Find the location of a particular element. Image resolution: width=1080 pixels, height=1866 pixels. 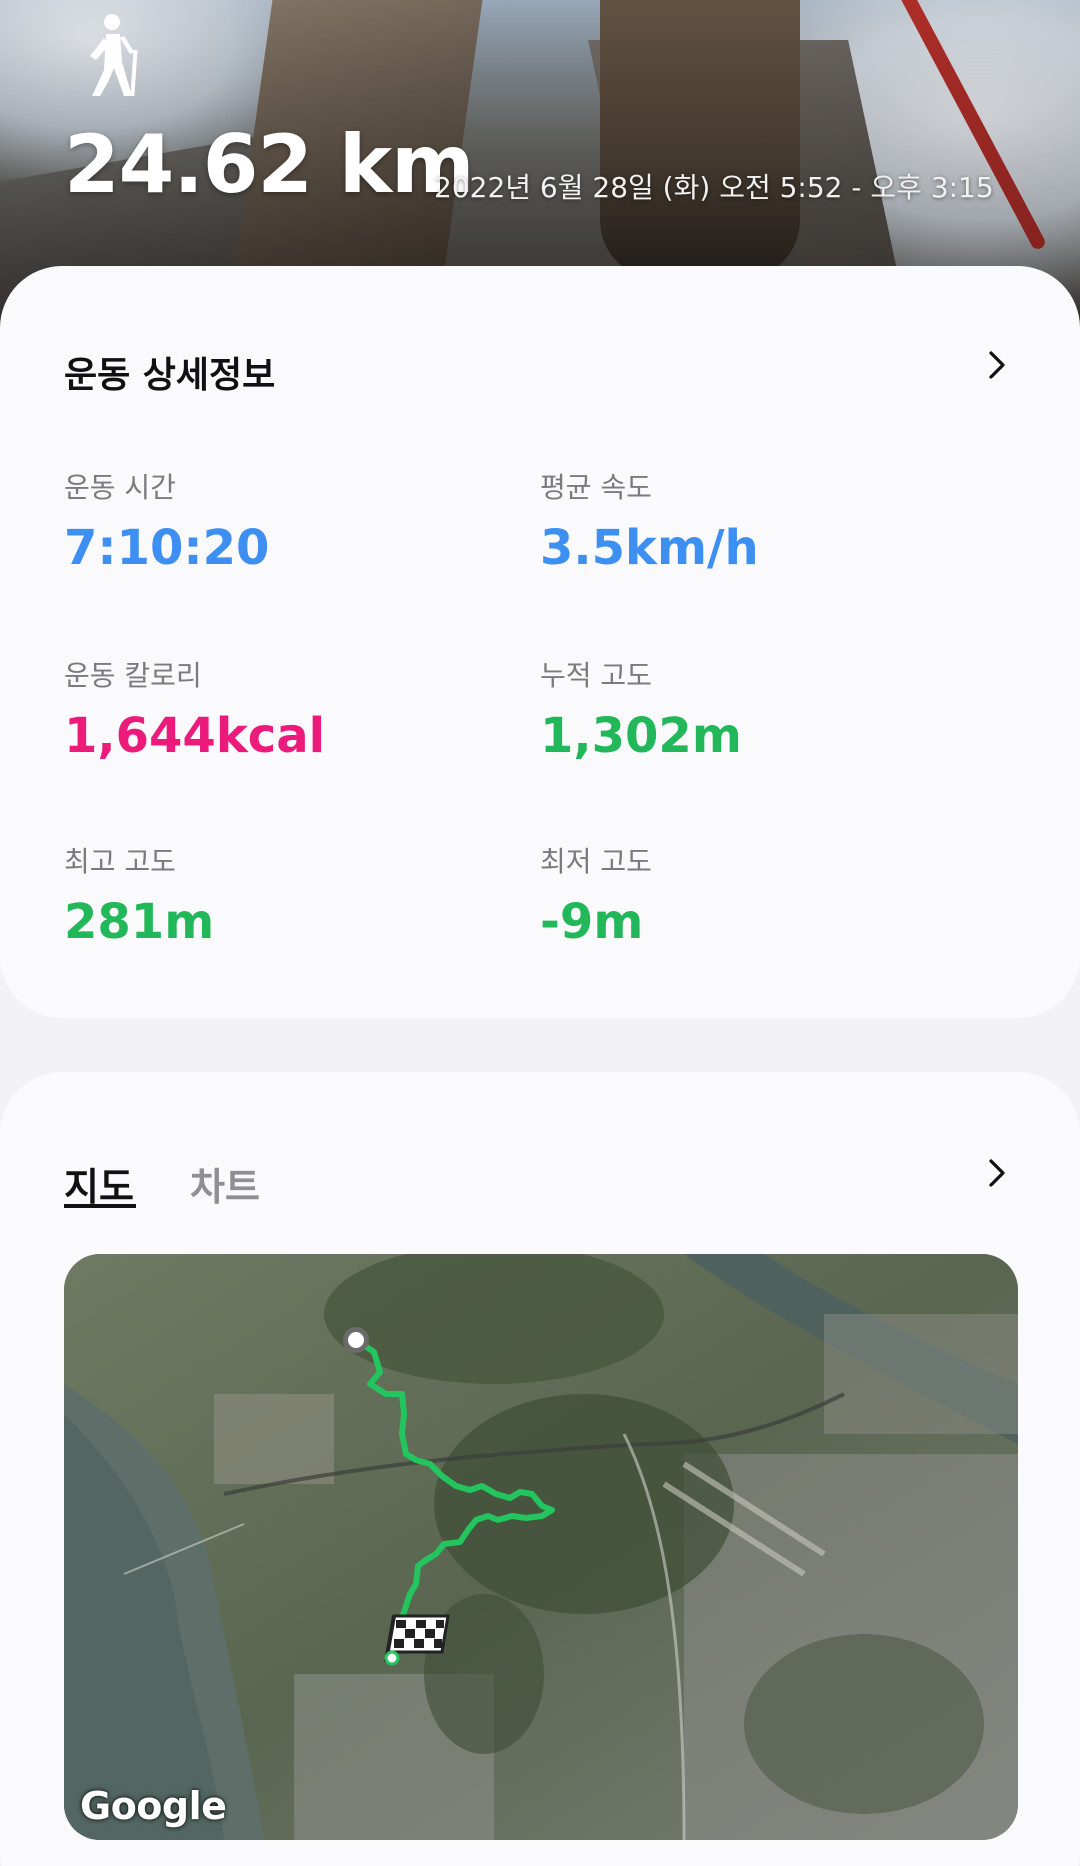

stat-value: 1,644kcal is located at coordinates (195, 736).